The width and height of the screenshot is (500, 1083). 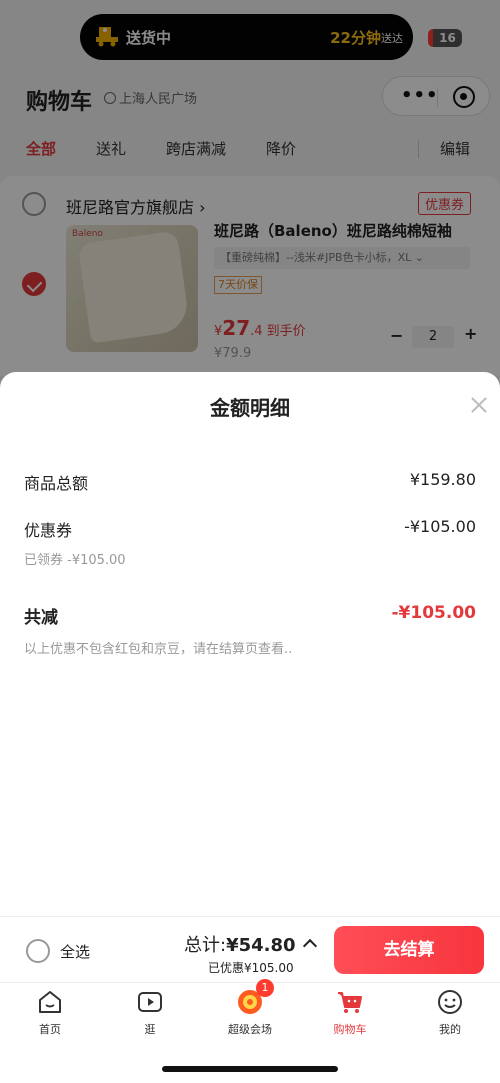 I want to click on coupon-claimed-detail: 已领券 -¥105.00, so click(x=75, y=560).